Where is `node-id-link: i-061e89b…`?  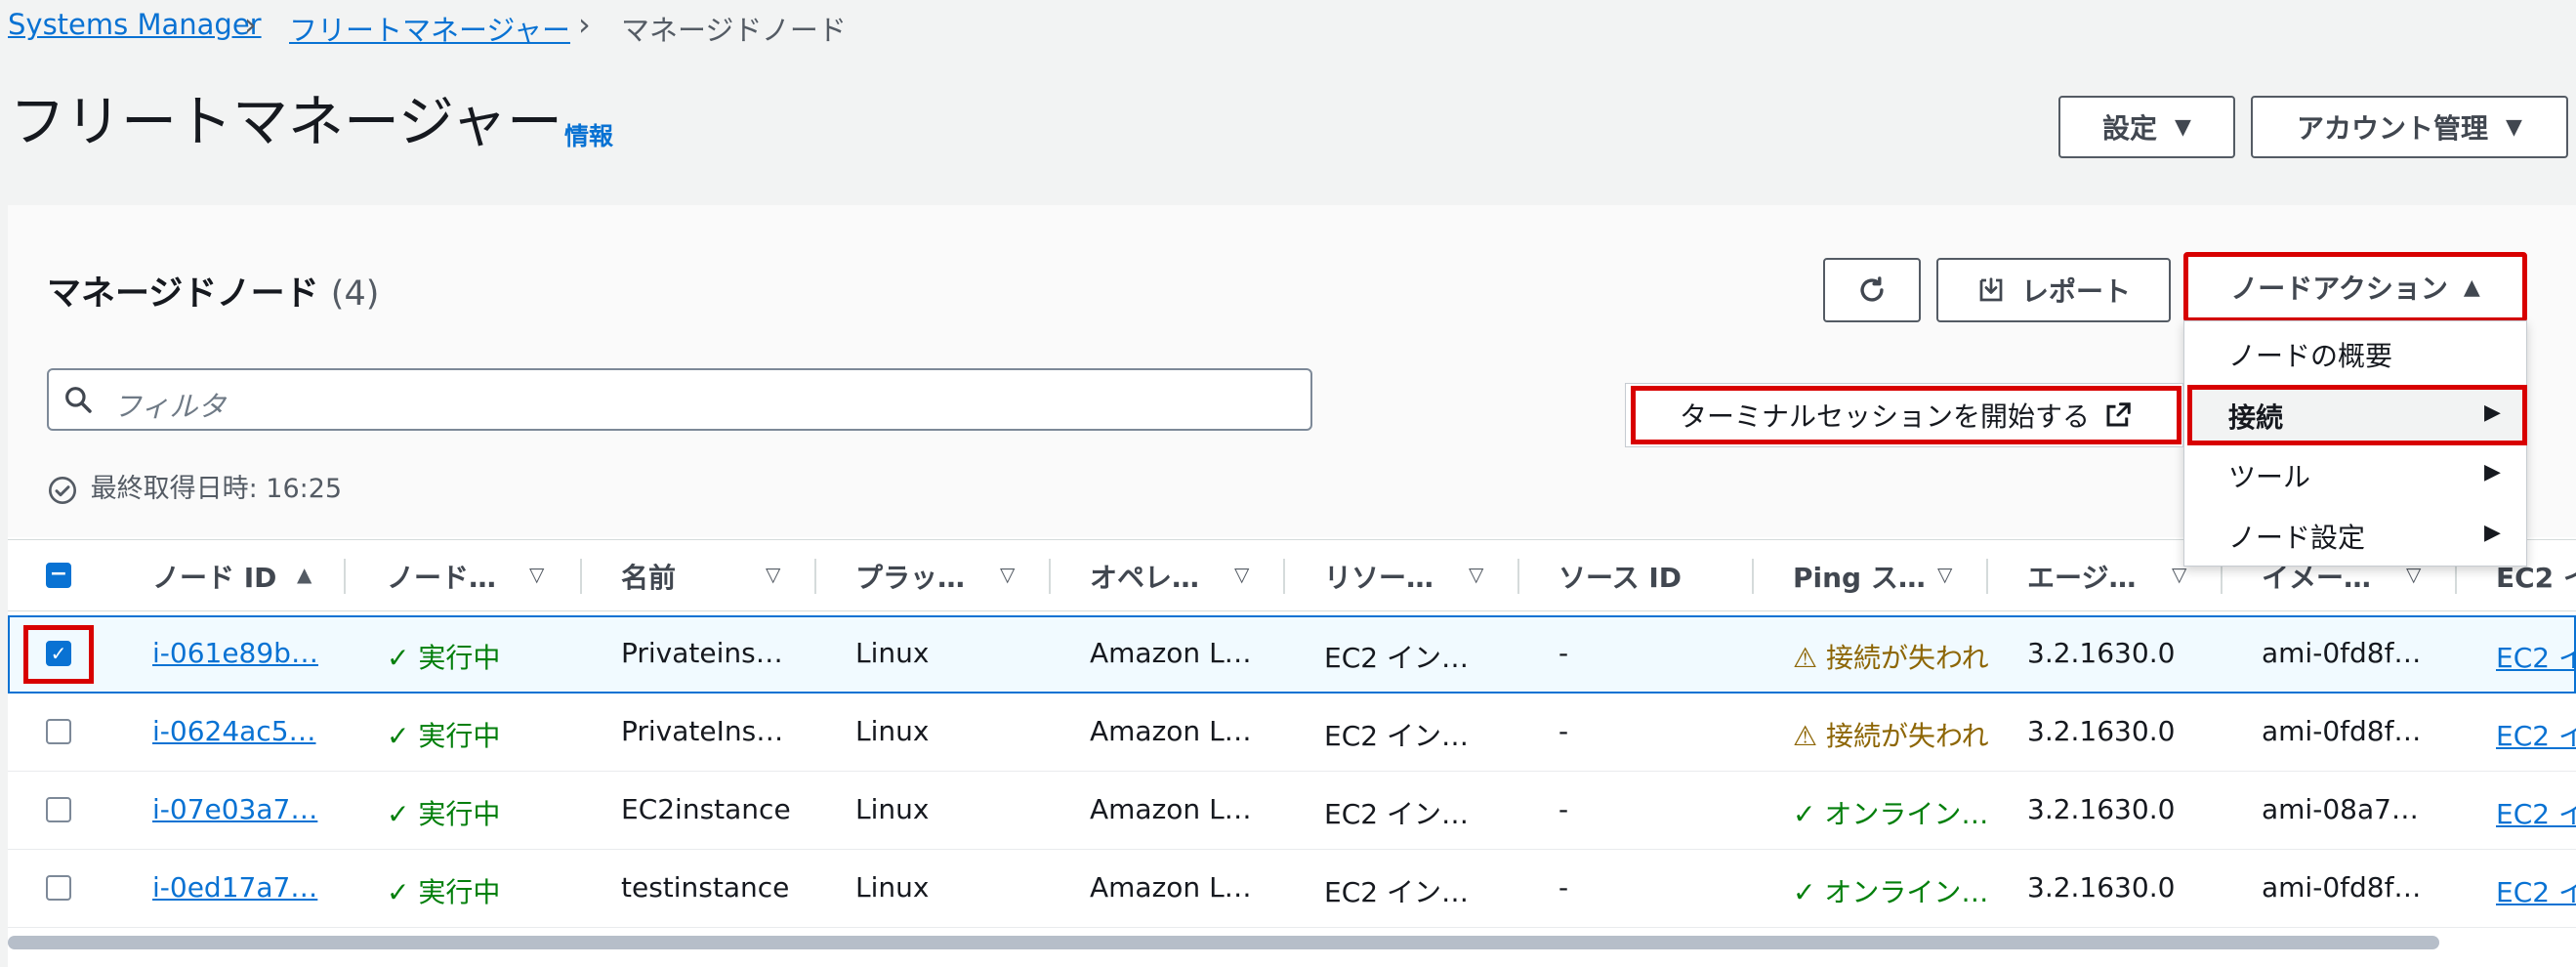
node-id-link: i-061e89b… is located at coordinates (235, 653).